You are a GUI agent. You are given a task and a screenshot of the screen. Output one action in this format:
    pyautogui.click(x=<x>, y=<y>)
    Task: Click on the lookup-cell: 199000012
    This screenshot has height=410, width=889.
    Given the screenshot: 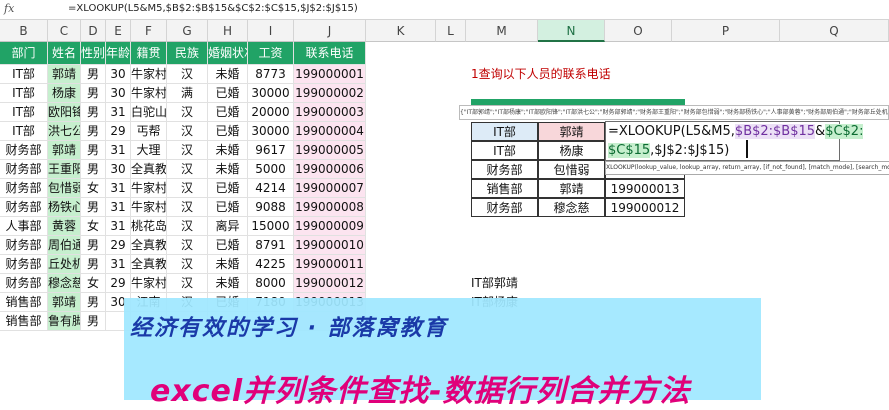 What is the action you would take?
    pyautogui.click(x=645, y=207)
    